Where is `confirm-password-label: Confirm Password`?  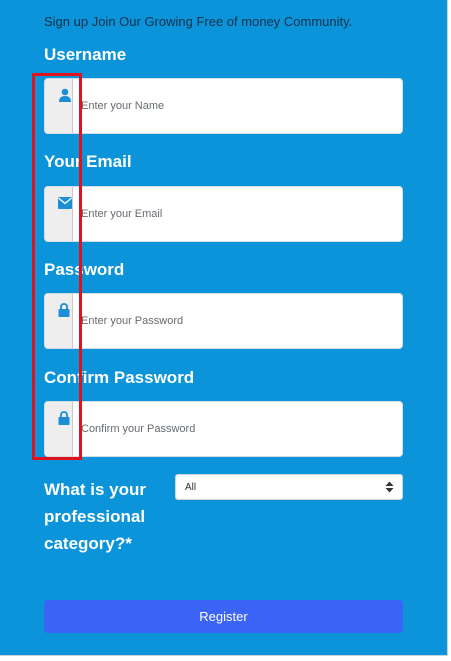
confirm-password-label: Confirm Password is located at coordinates (119, 377).